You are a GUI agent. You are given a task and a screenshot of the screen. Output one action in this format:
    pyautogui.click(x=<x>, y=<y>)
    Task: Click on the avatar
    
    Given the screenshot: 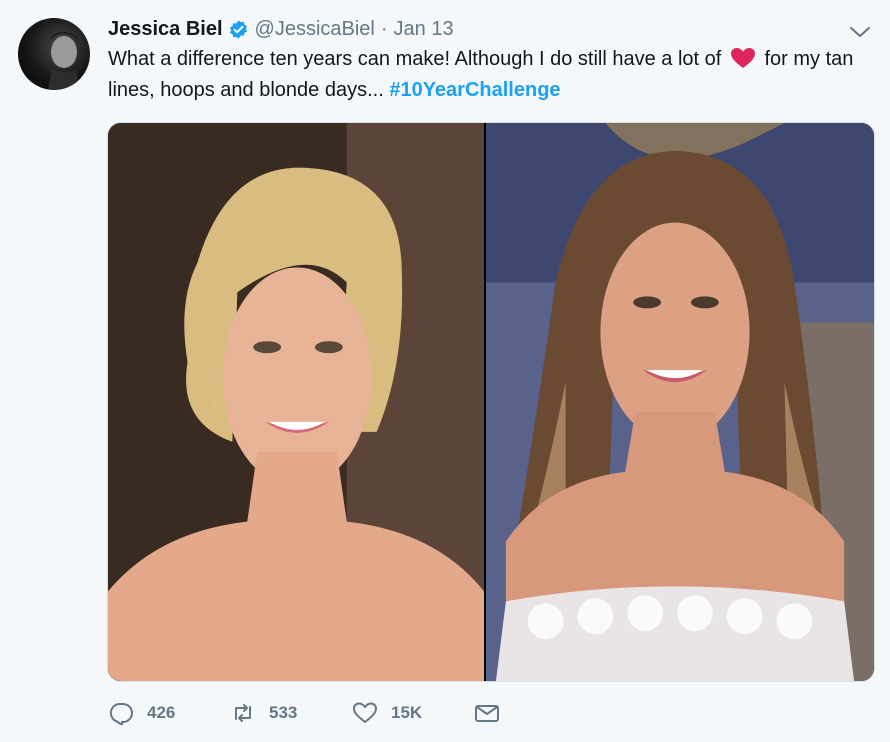 What is the action you would take?
    pyautogui.click(x=54, y=54)
    